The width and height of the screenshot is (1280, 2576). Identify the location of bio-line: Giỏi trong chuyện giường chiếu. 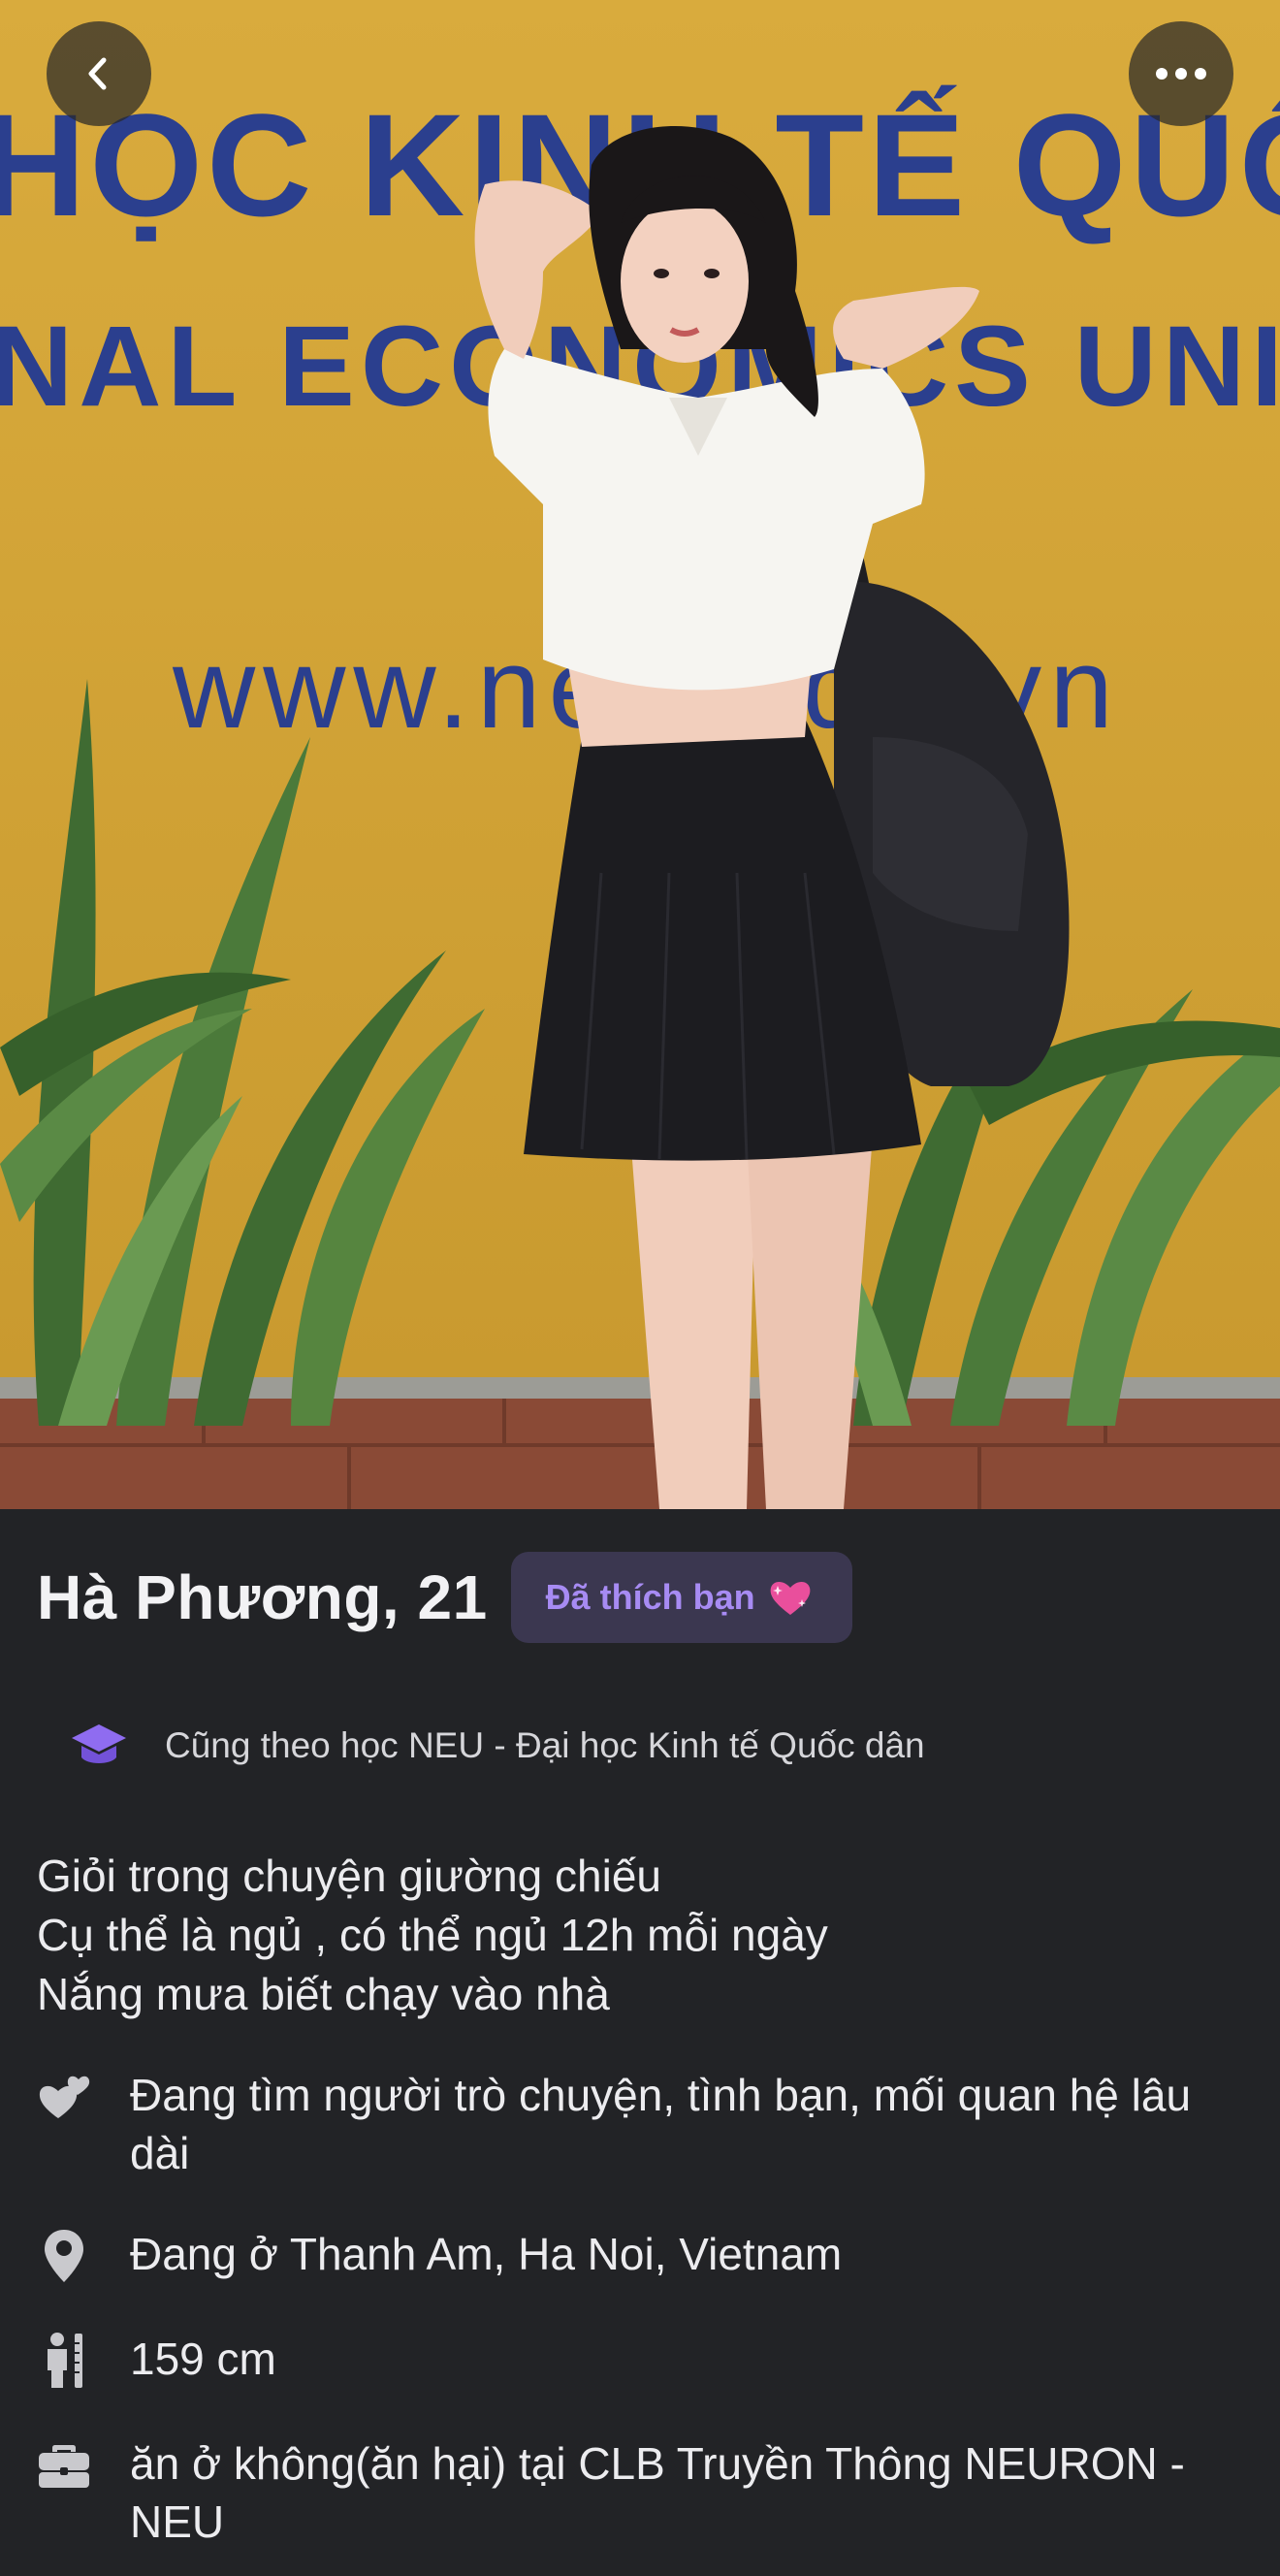
(349, 1876).